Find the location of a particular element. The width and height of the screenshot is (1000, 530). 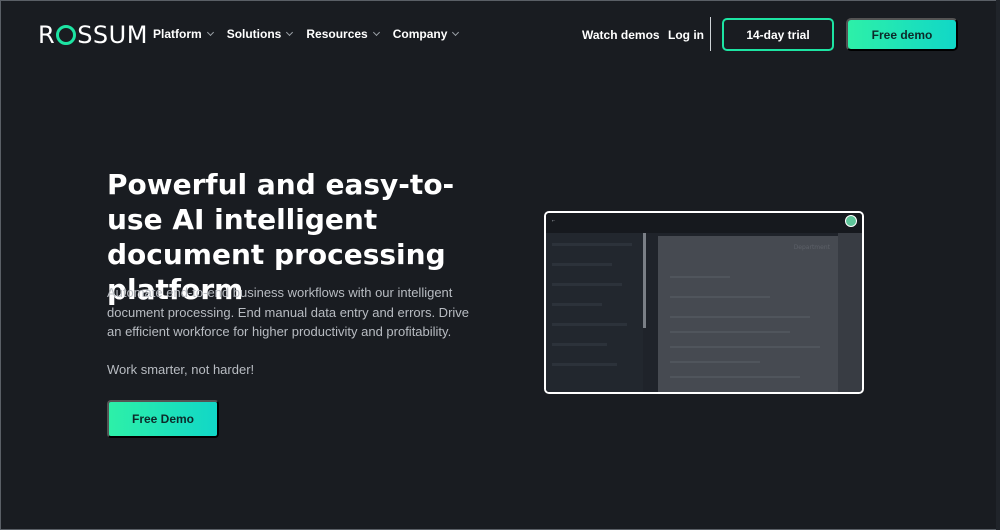

watch-demos-link: Watch demos is located at coordinates (621, 35).